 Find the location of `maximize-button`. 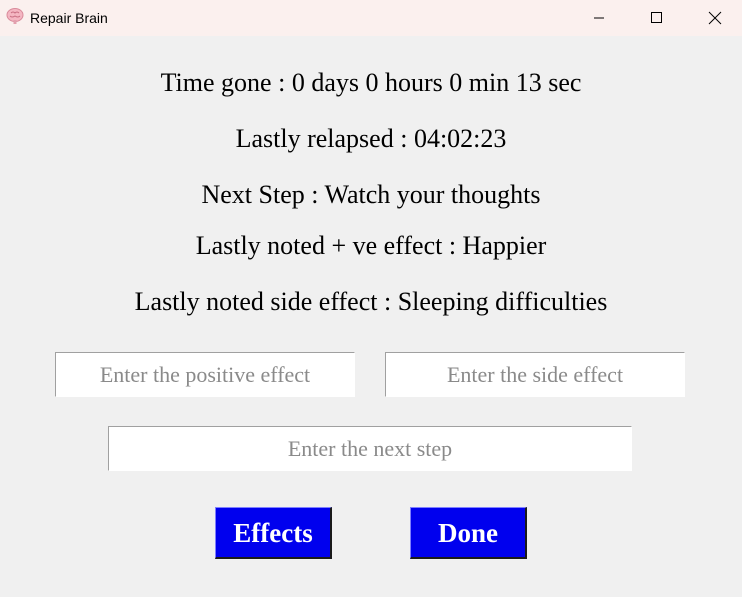

maximize-button is located at coordinates (657, 18).